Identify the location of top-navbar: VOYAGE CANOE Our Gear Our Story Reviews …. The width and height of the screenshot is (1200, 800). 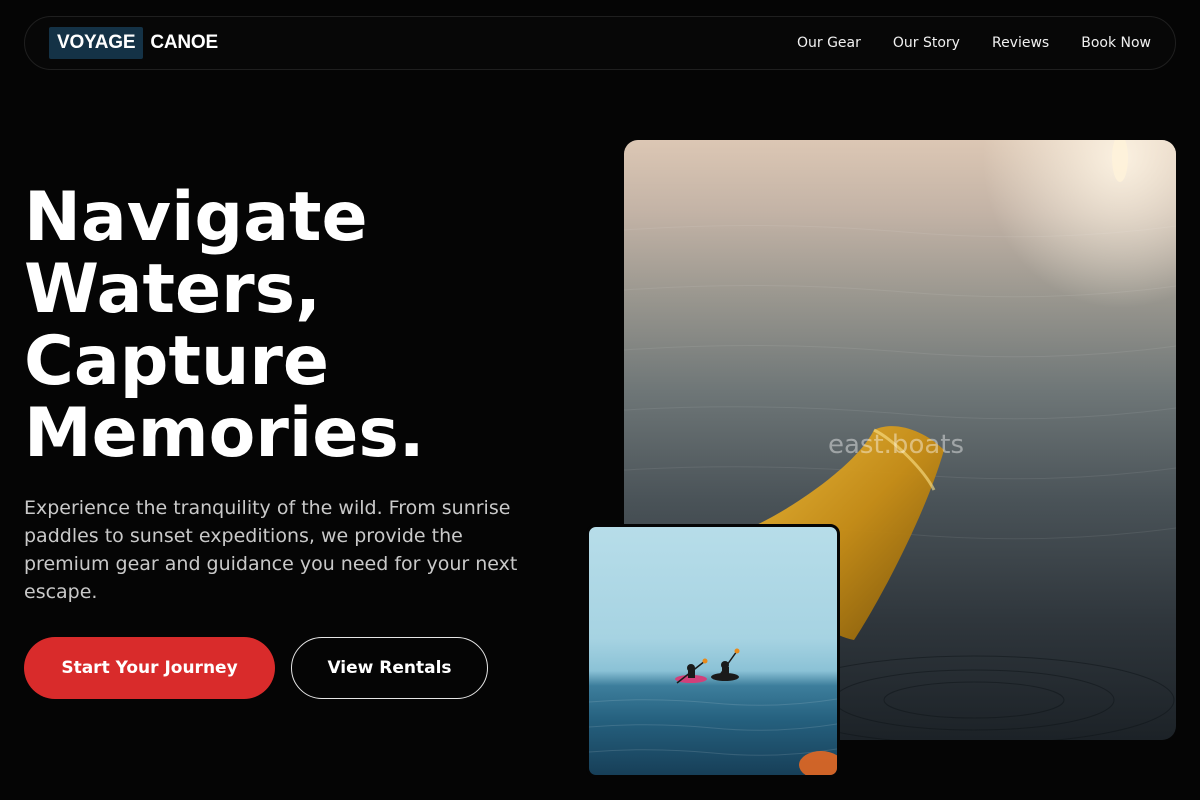
(600, 43).